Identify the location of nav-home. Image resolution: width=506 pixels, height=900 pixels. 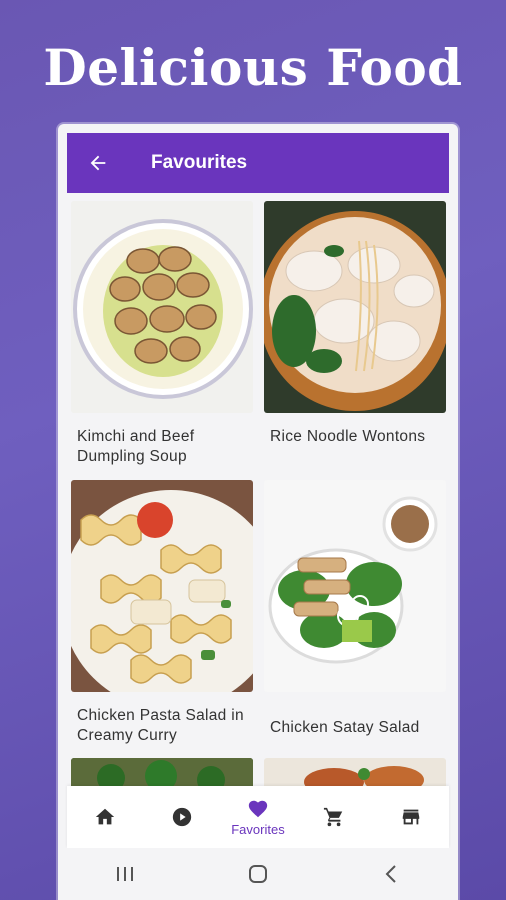
(105, 817).